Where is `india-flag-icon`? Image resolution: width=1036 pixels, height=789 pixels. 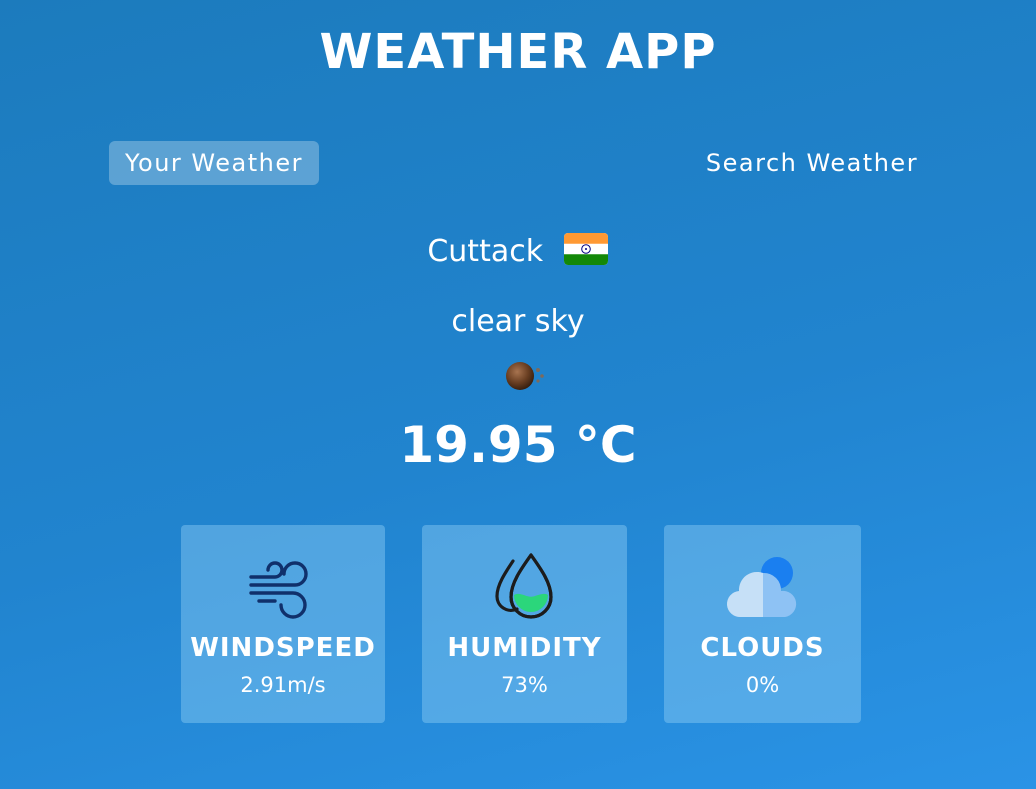 india-flag-icon is located at coordinates (586, 253).